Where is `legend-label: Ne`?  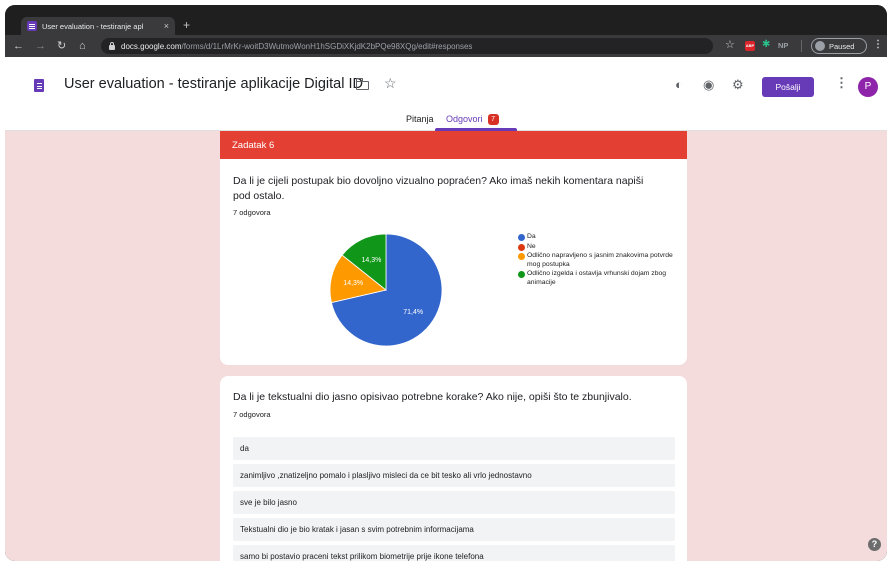
legend-label: Ne is located at coordinates (531, 246).